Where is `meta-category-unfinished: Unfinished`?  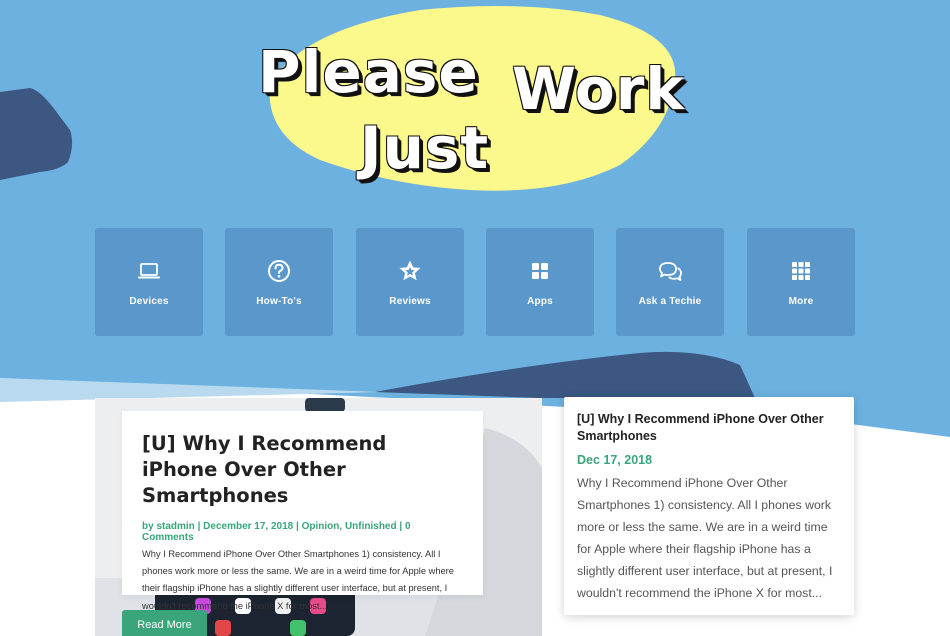
meta-category-unfinished: Unfinished is located at coordinates (371, 526).